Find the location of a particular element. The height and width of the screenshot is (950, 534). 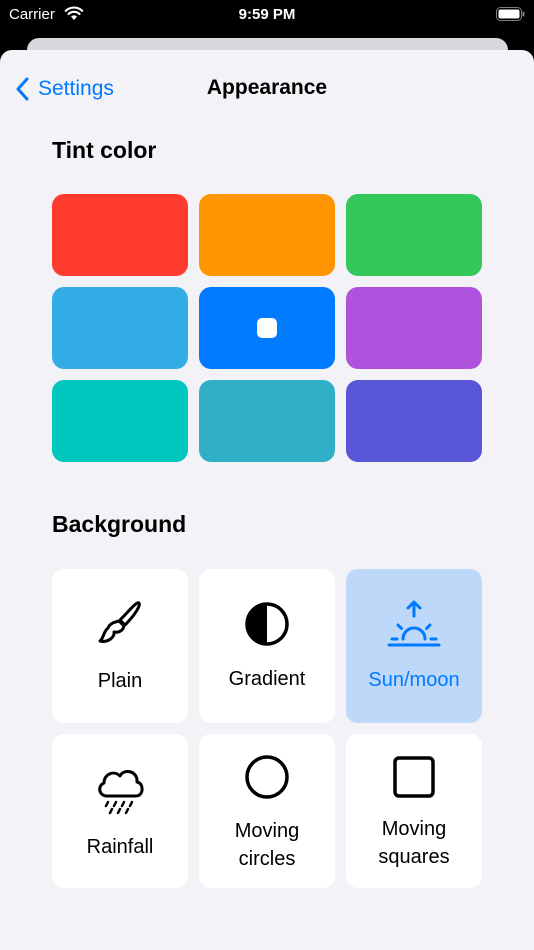

background-option-gradient: Gradient is located at coordinates (267, 646).